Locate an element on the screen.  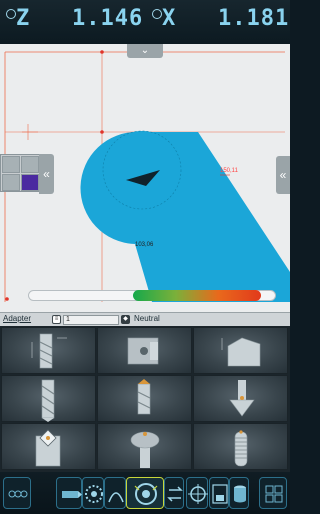
chevron-double-left-icon: « is located at coordinates (283, 175).